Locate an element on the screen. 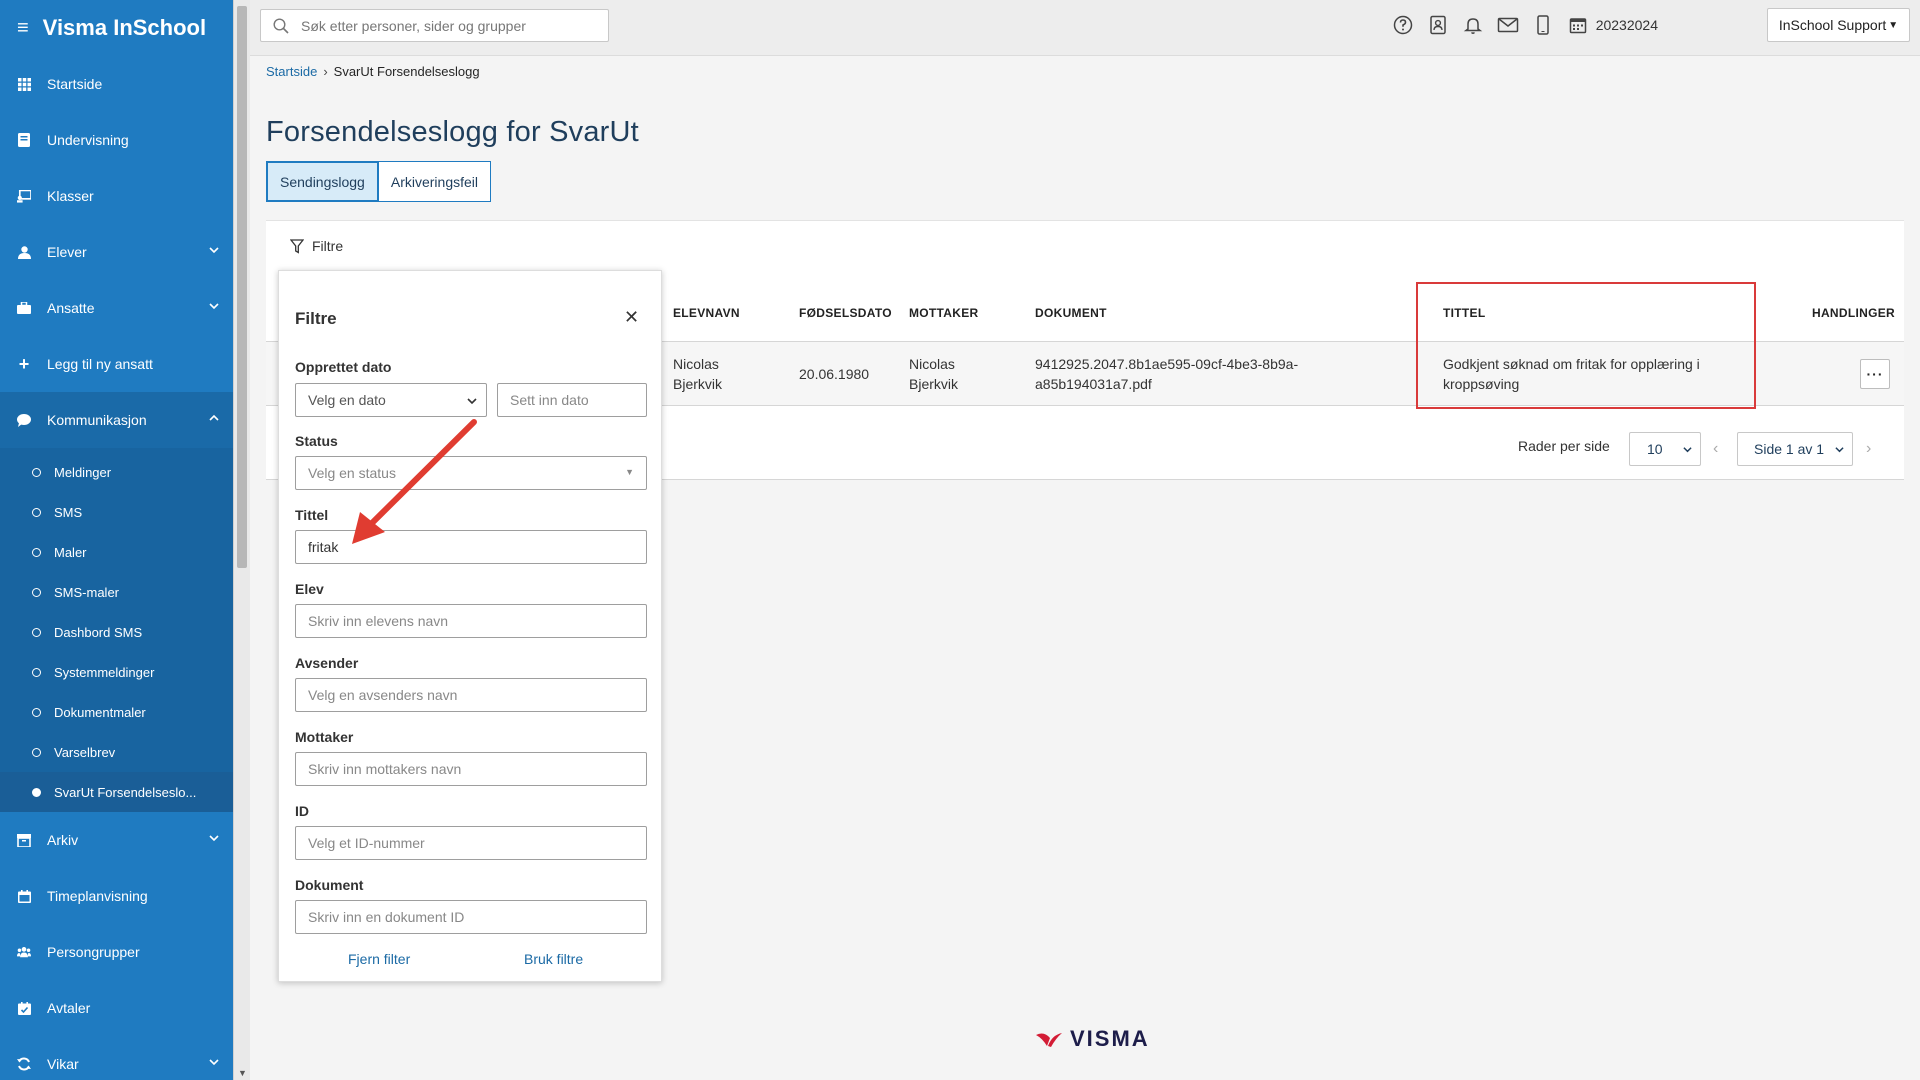 This screenshot has width=1920, height=1080. column-header-fodselsdato: FØDSELSDATO is located at coordinates (845, 313).